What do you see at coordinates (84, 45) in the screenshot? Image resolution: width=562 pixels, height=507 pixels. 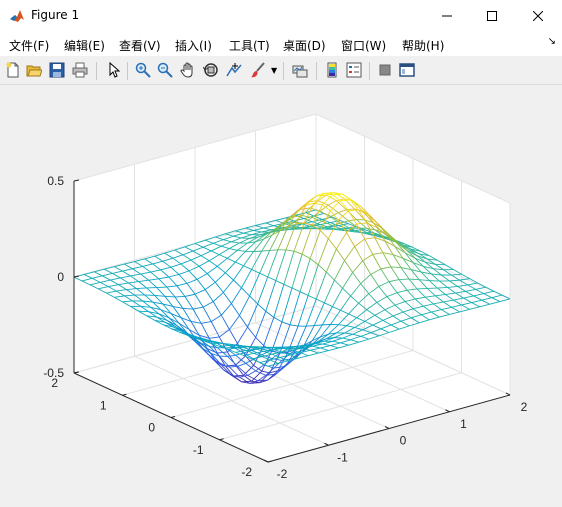 I see `menu-edit: 编辑(E)` at bounding box center [84, 45].